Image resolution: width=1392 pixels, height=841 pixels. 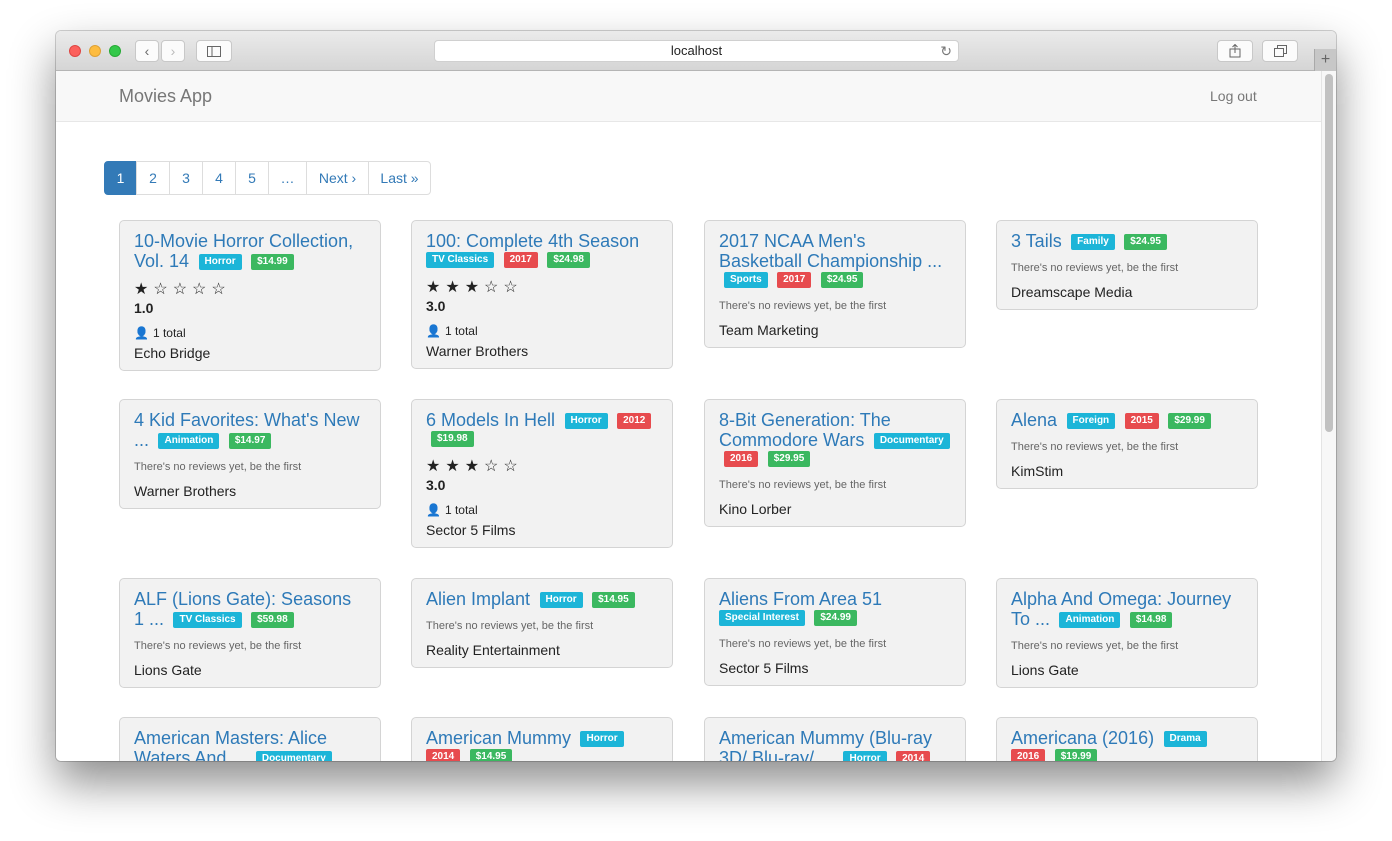 I want to click on price-badge: $14.97, so click(x=250, y=441).